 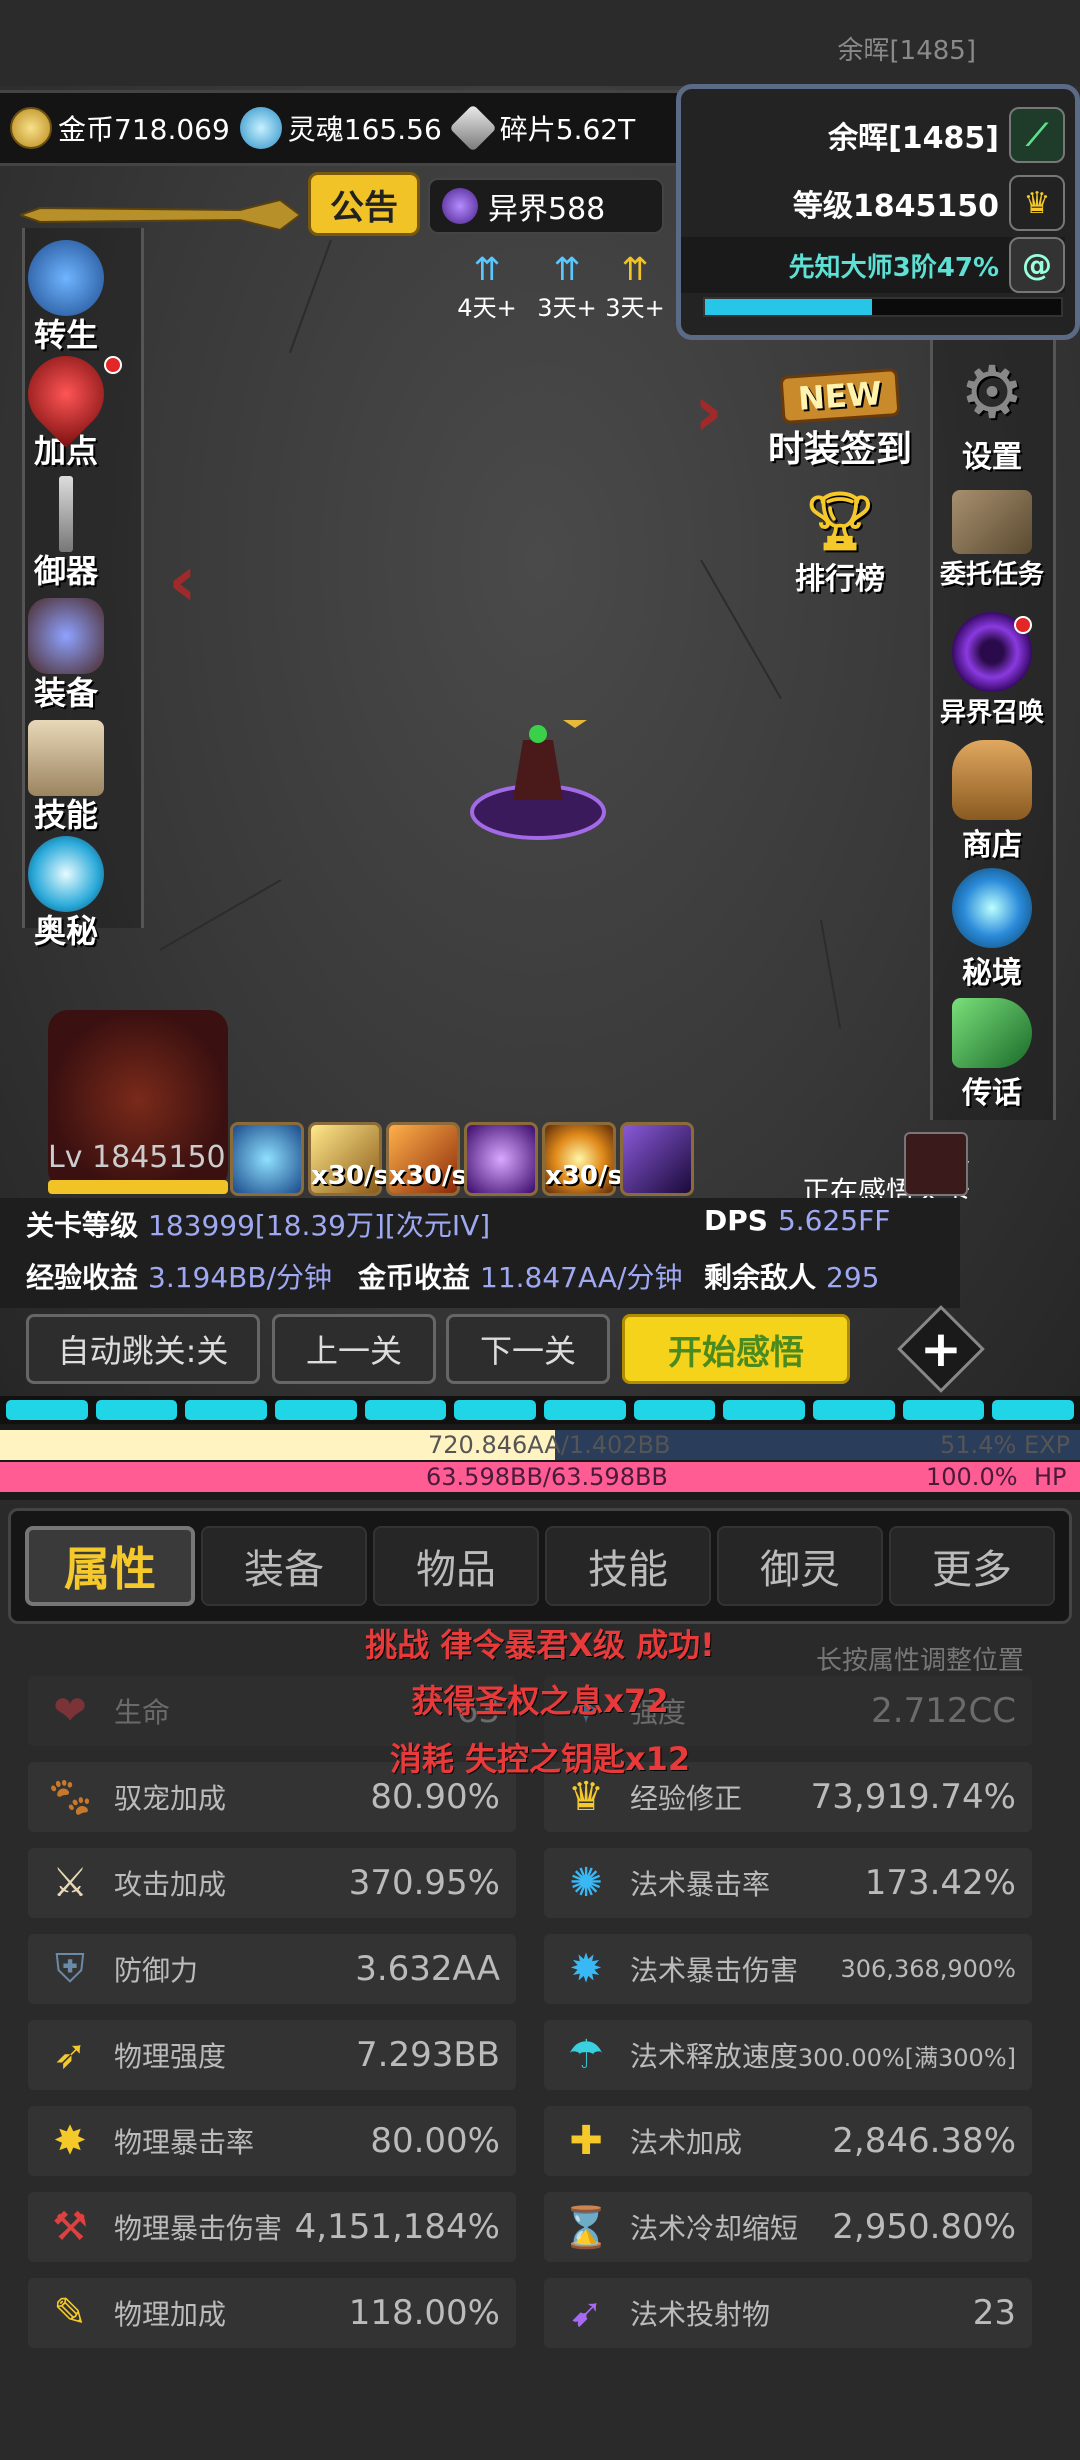 I want to click on menu-rebirth: 转生, so click(x=66, y=298).